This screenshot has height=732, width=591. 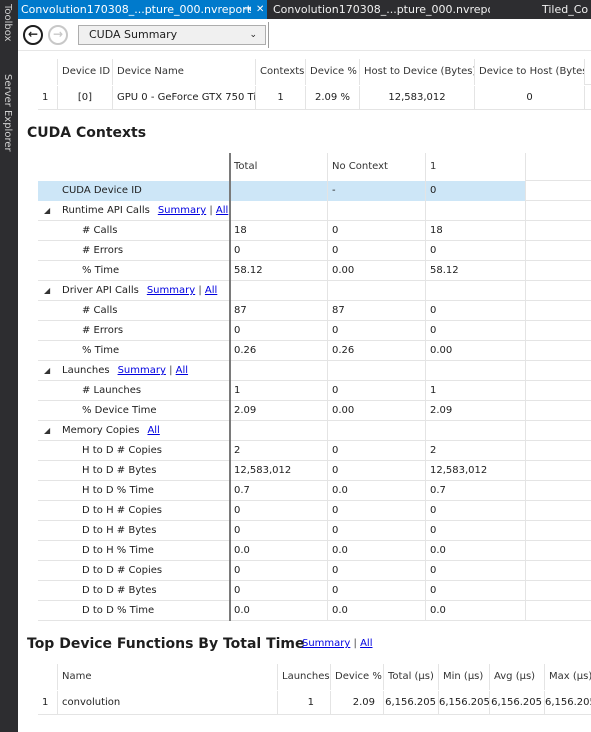 I want to click on value-cell: 0.00, so click(x=377, y=271).